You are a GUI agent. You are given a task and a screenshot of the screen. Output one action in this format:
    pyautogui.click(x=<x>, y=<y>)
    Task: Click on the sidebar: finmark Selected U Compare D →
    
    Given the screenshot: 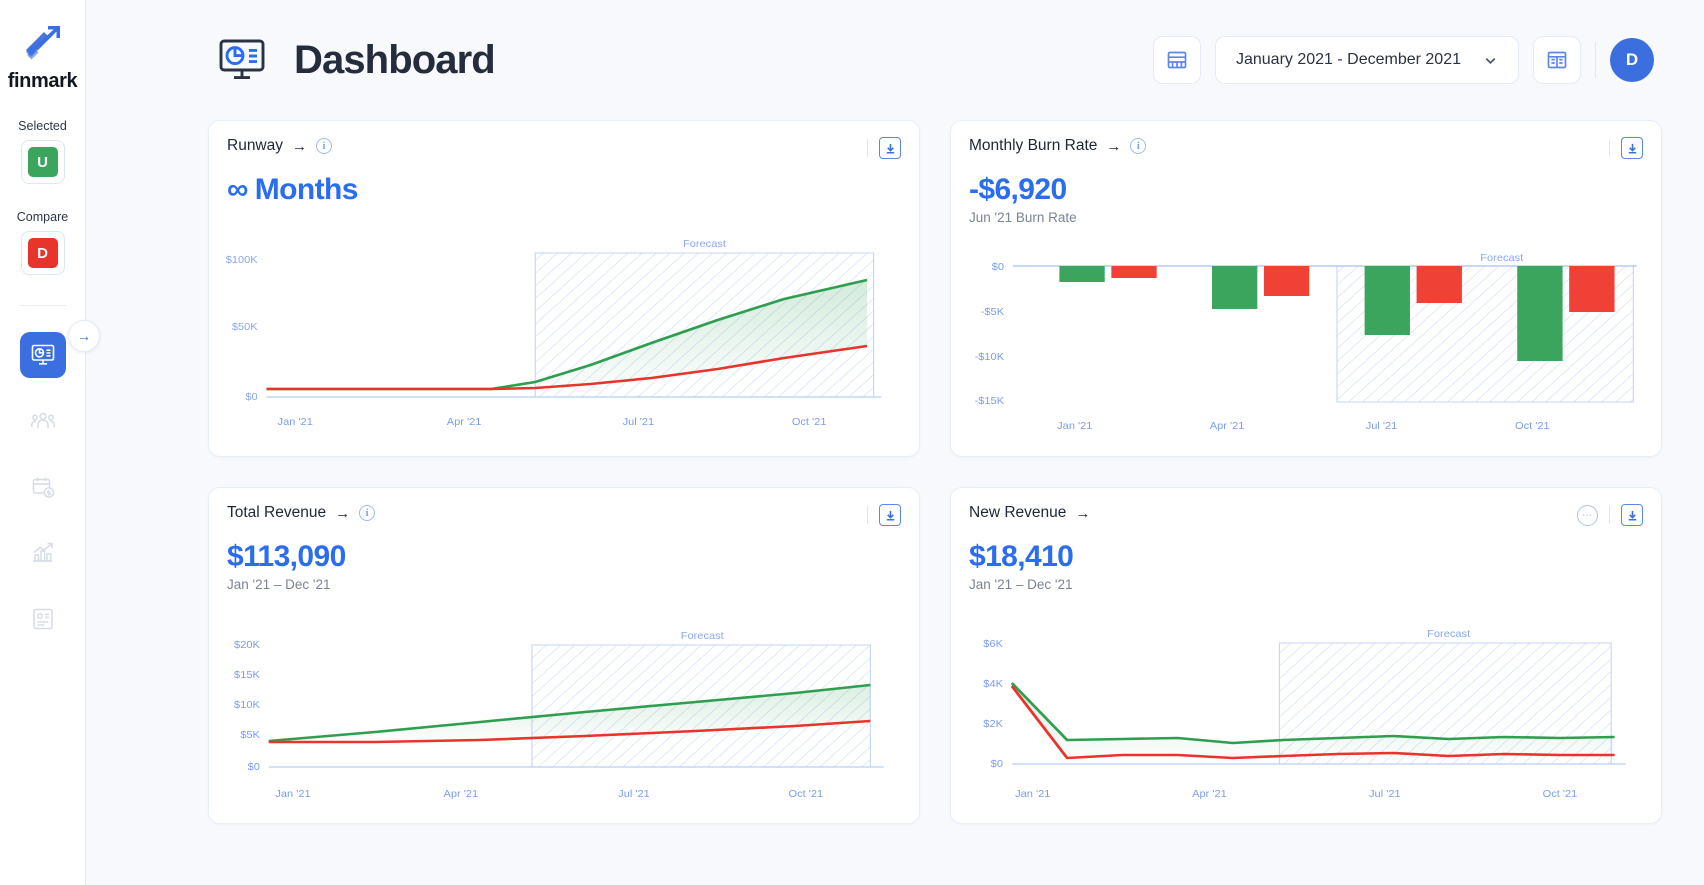 What is the action you would take?
    pyautogui.click(x=50, y=442)
    